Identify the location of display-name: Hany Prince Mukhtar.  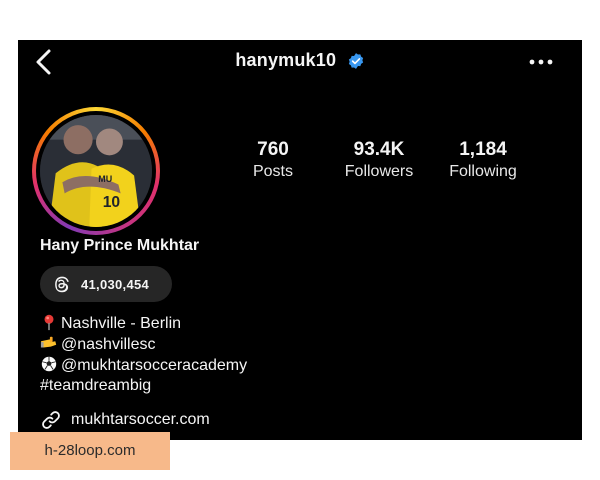
(120, 245).